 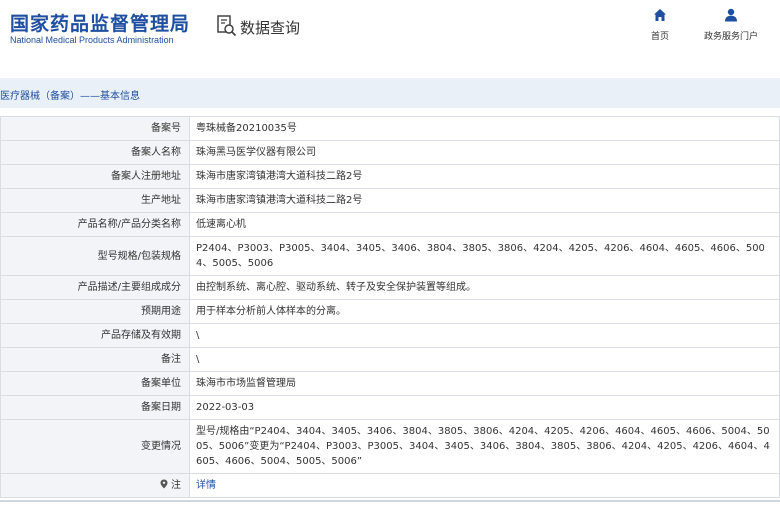 I want to click on row-label: 产品存储及有效期, so click(x=95, y=335).